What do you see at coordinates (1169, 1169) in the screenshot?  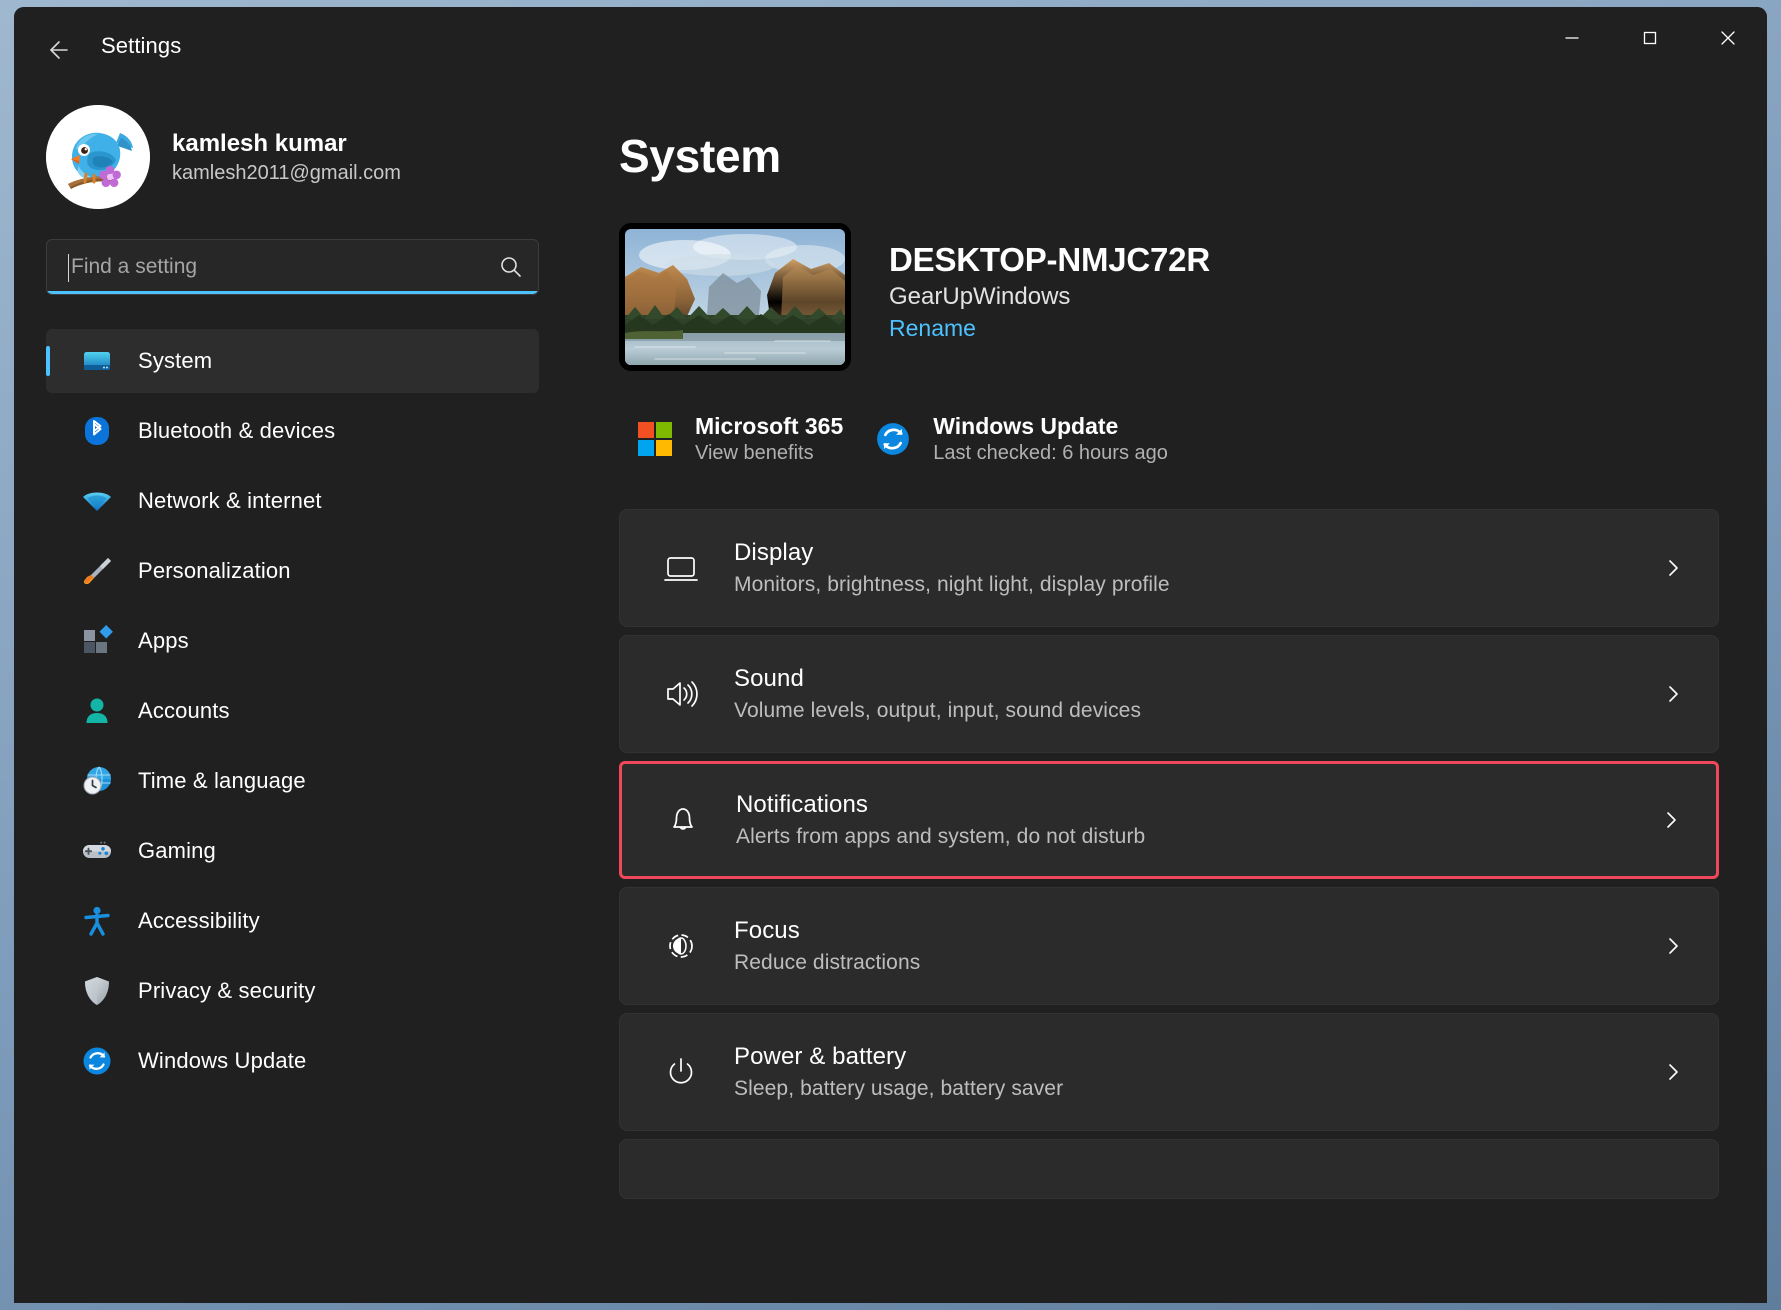 I see `settings-row-partial` at bounding box center [1169, 1169].